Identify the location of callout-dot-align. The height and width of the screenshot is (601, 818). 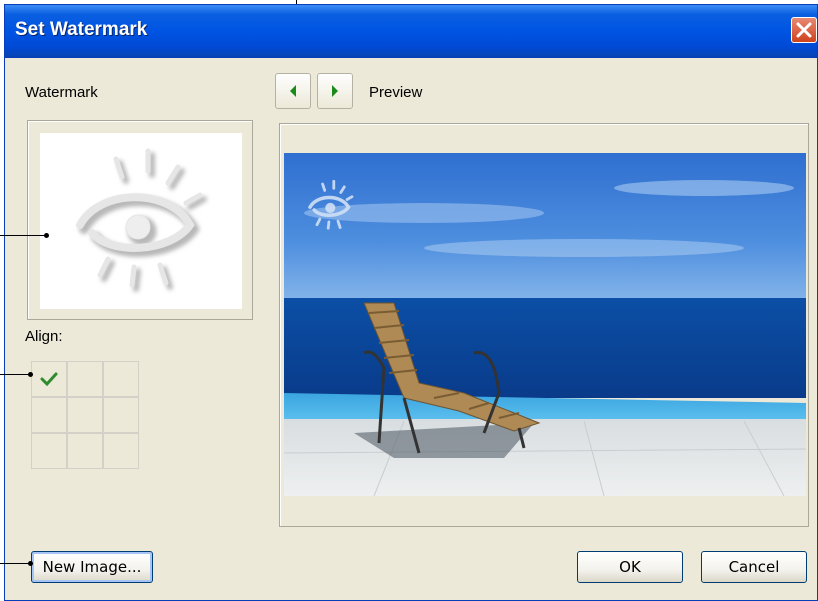
(30, 374).